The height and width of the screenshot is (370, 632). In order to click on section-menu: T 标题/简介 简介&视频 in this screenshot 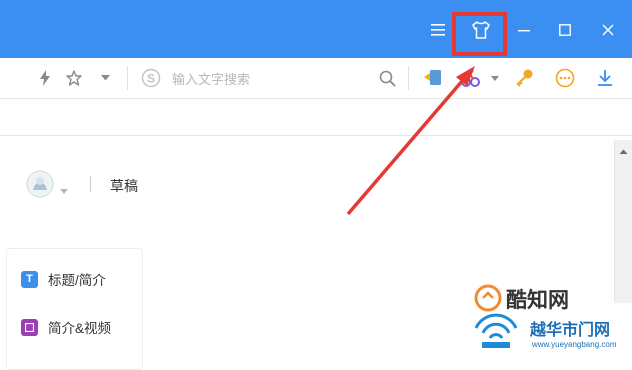, I will do `click(74, 309)`.